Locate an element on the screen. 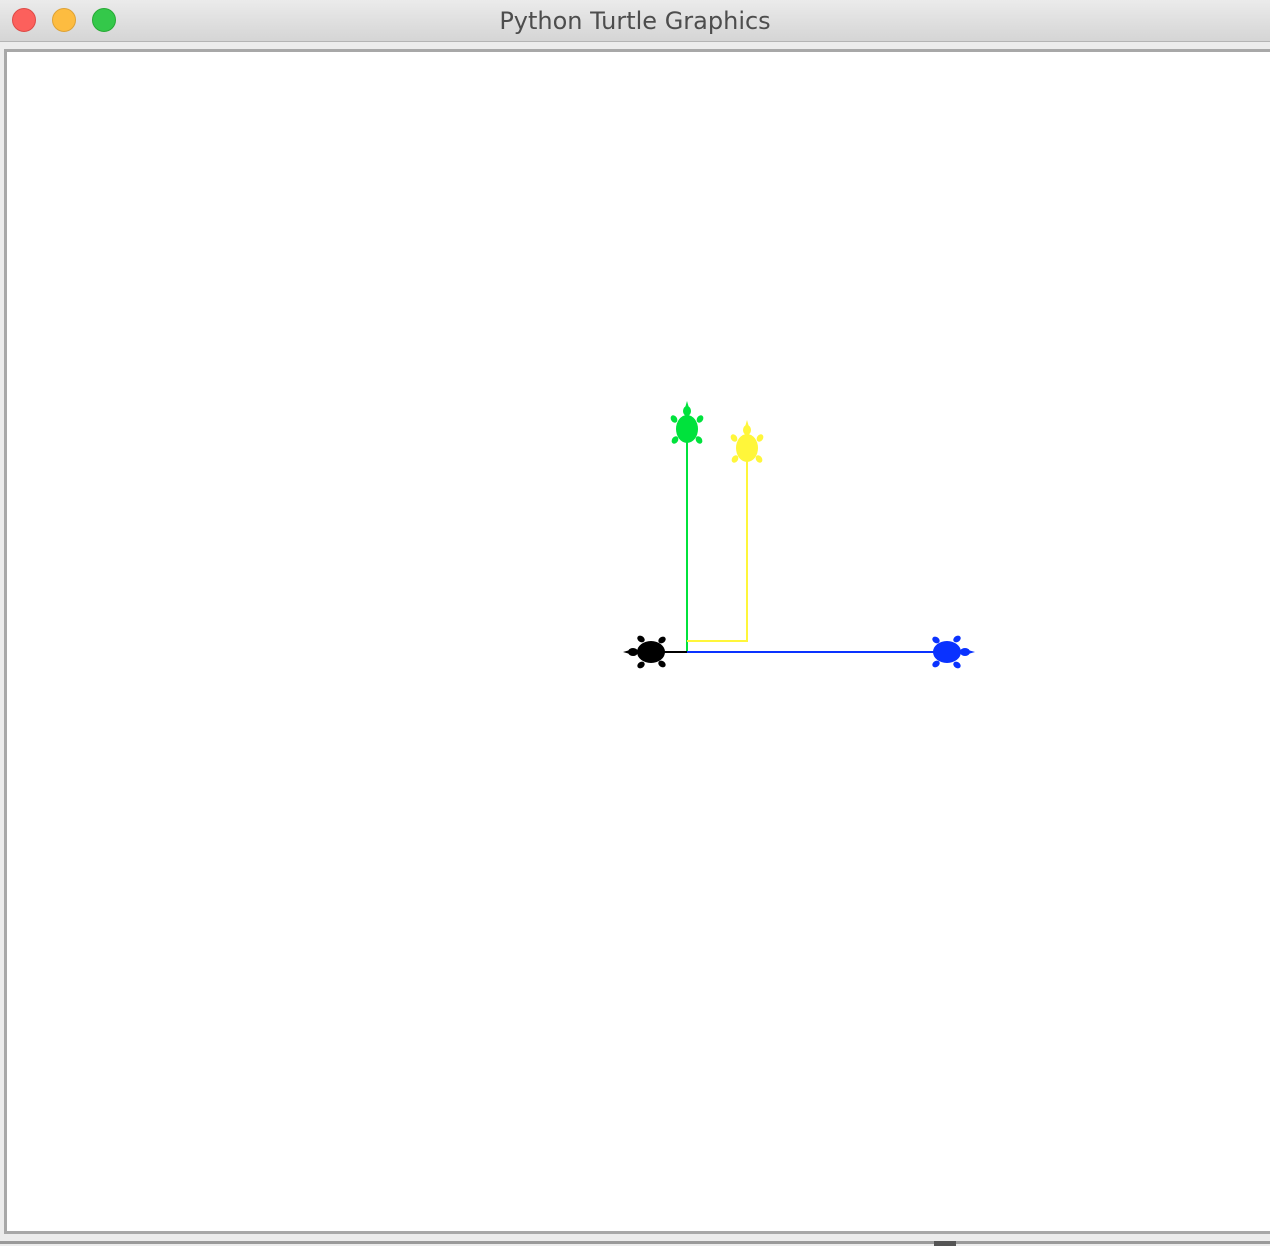 The image size is (1270, 1246). turtle-drawing is located at coordinates (799, 535).